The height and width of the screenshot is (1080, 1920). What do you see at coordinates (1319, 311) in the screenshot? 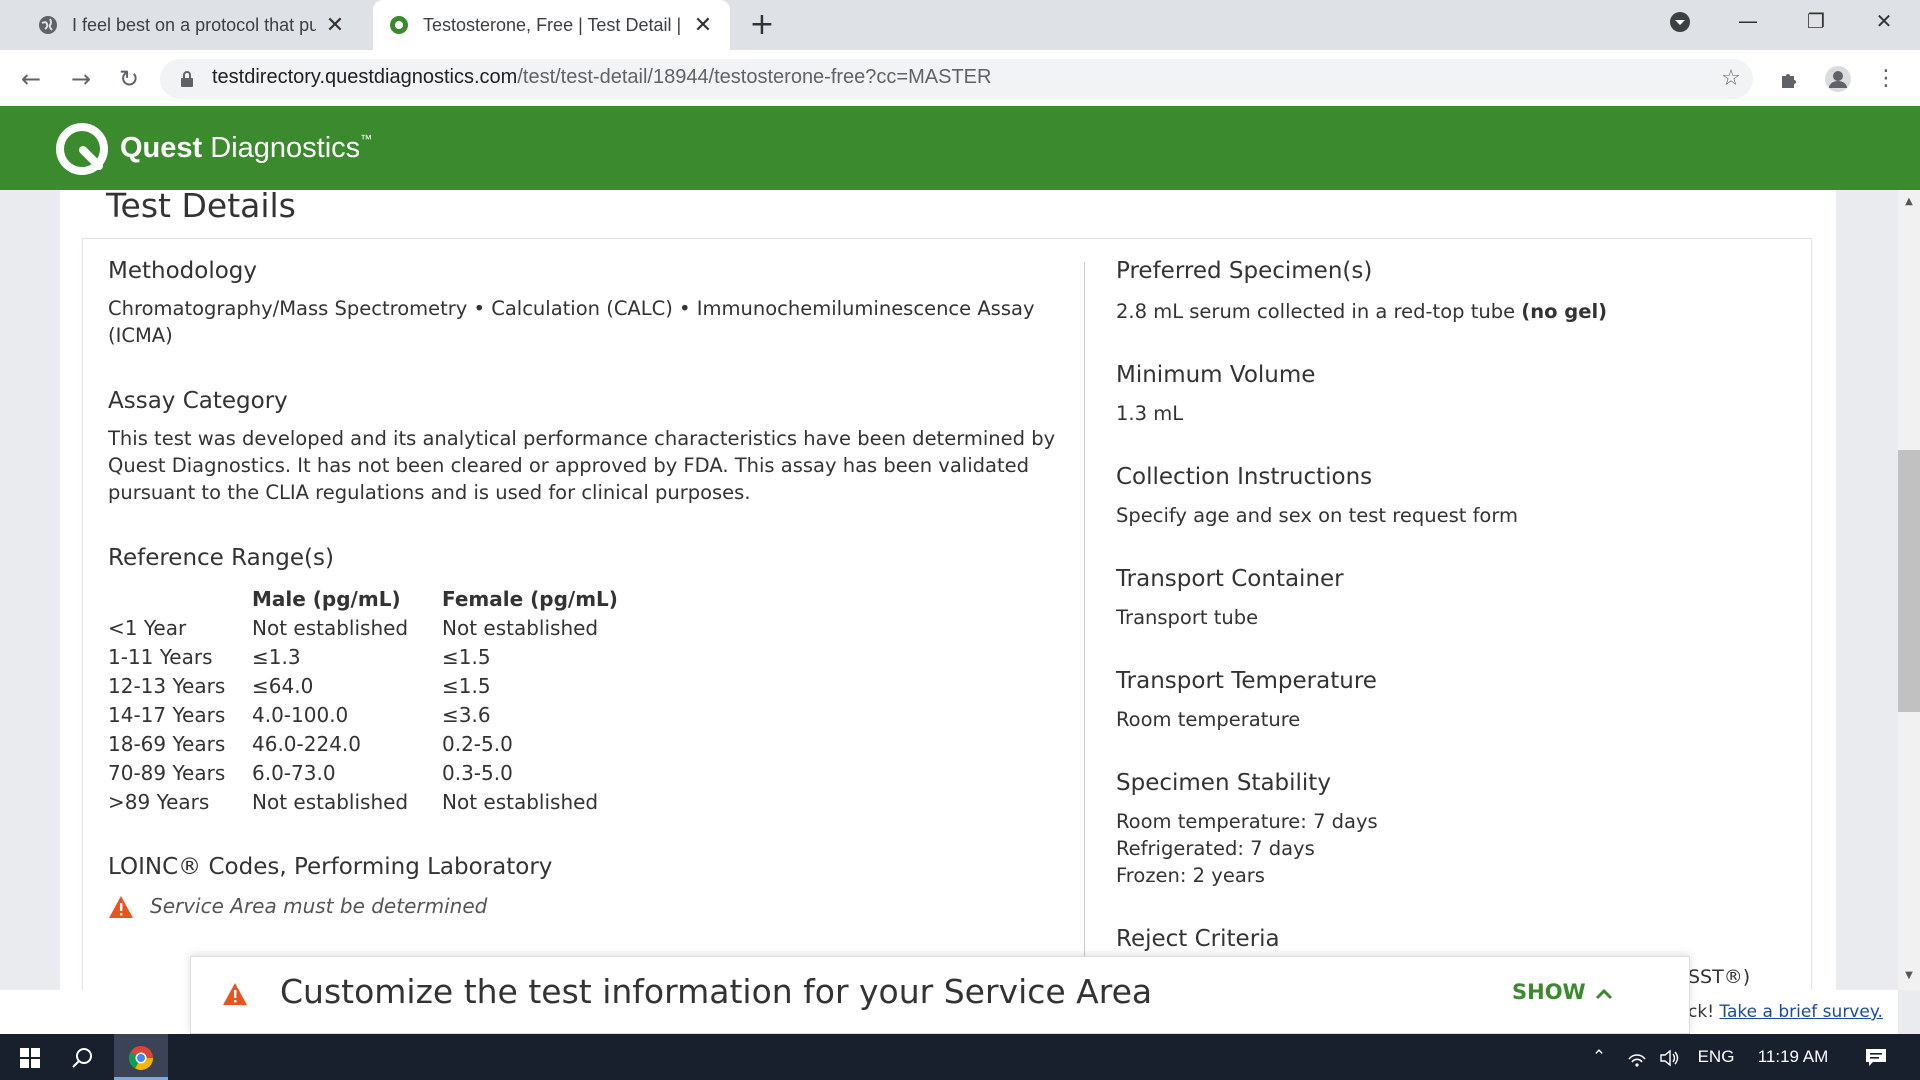
I see `preferred-specimen-value: 2.8 mL serum collected in a red-top tube` at bounding box center [1319, 311].